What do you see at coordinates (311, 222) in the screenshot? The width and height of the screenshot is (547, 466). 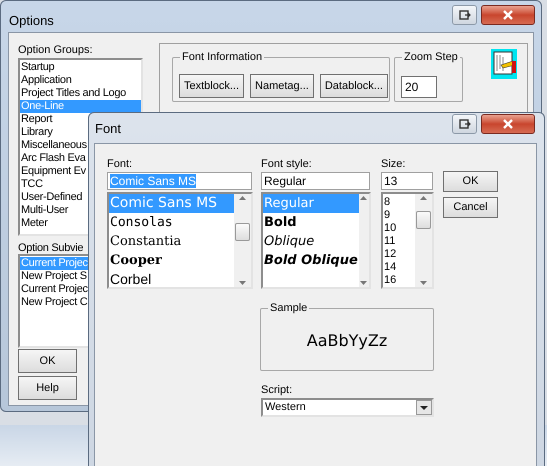 I see `list-item: Bold` at bounding box center [311, 222].